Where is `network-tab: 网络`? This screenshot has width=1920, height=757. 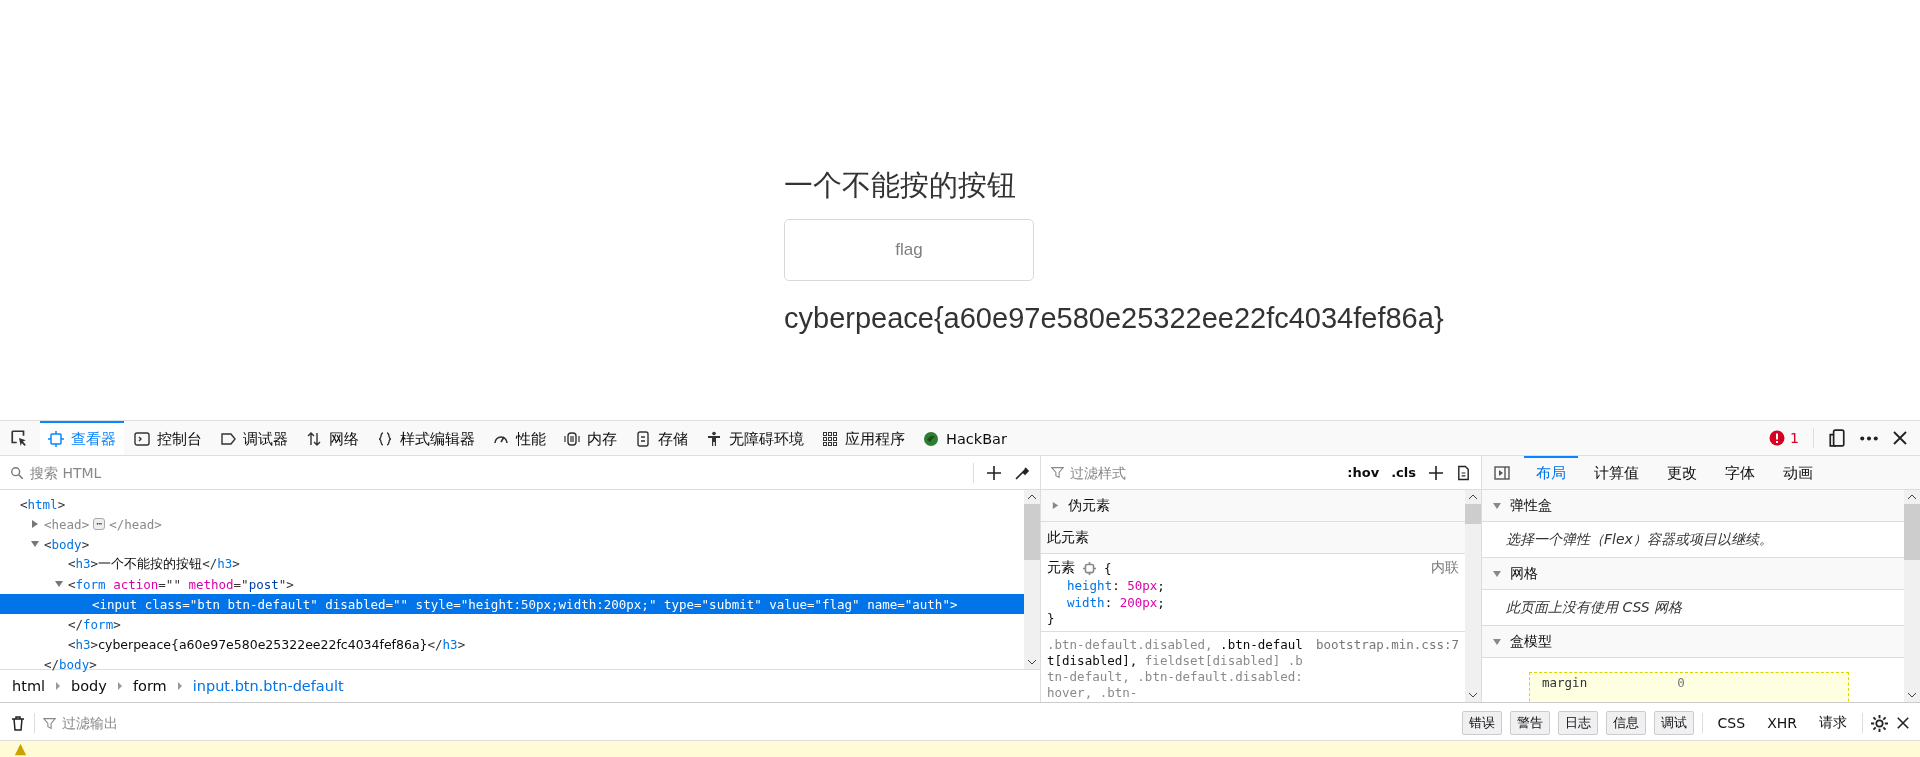
network-tab: 网络 is located at coordinates (332, 438).